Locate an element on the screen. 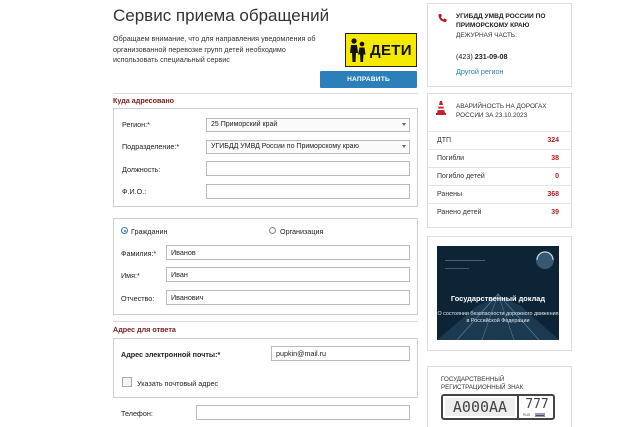  stat-value: 38 is located at coordinates (555, 158).